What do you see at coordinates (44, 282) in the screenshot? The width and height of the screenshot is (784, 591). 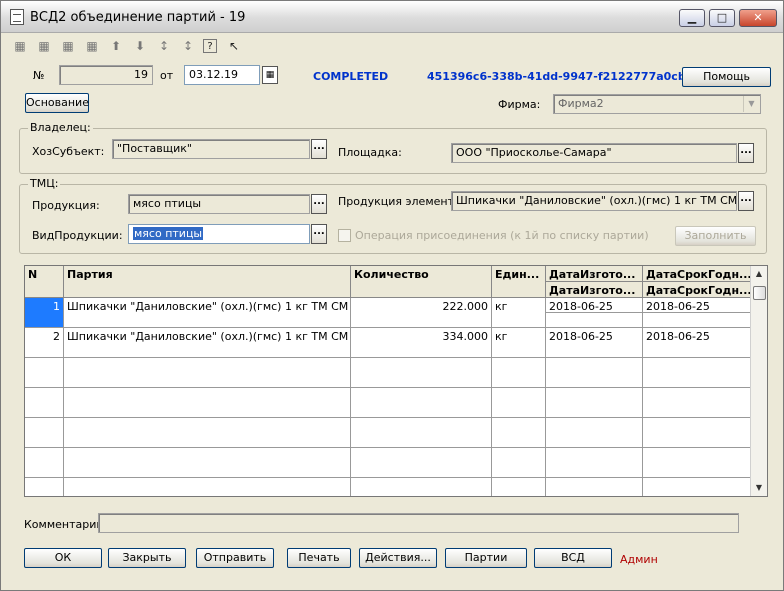 I see `column-header-n: N` at bounding box center [44, 282].